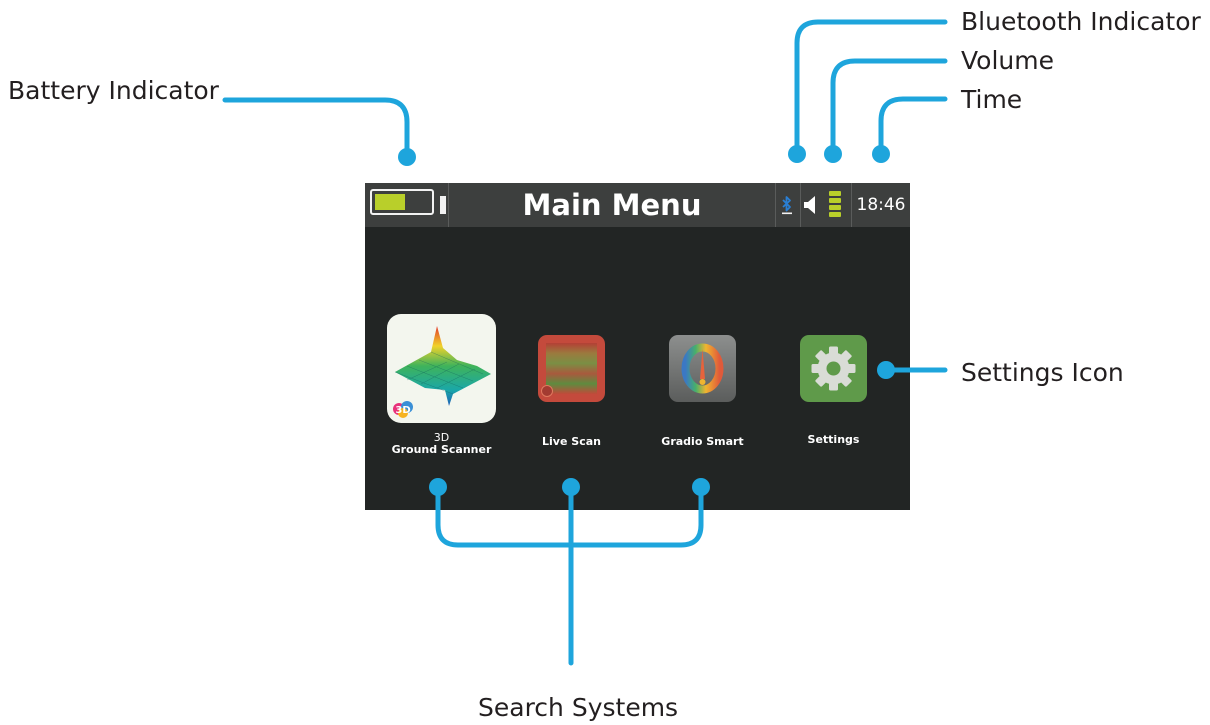 The image size is (1210, 725). Describe the element at coordinates (702, 441) in the screenshot. I see `app-label: Gradio Smart` at that location.